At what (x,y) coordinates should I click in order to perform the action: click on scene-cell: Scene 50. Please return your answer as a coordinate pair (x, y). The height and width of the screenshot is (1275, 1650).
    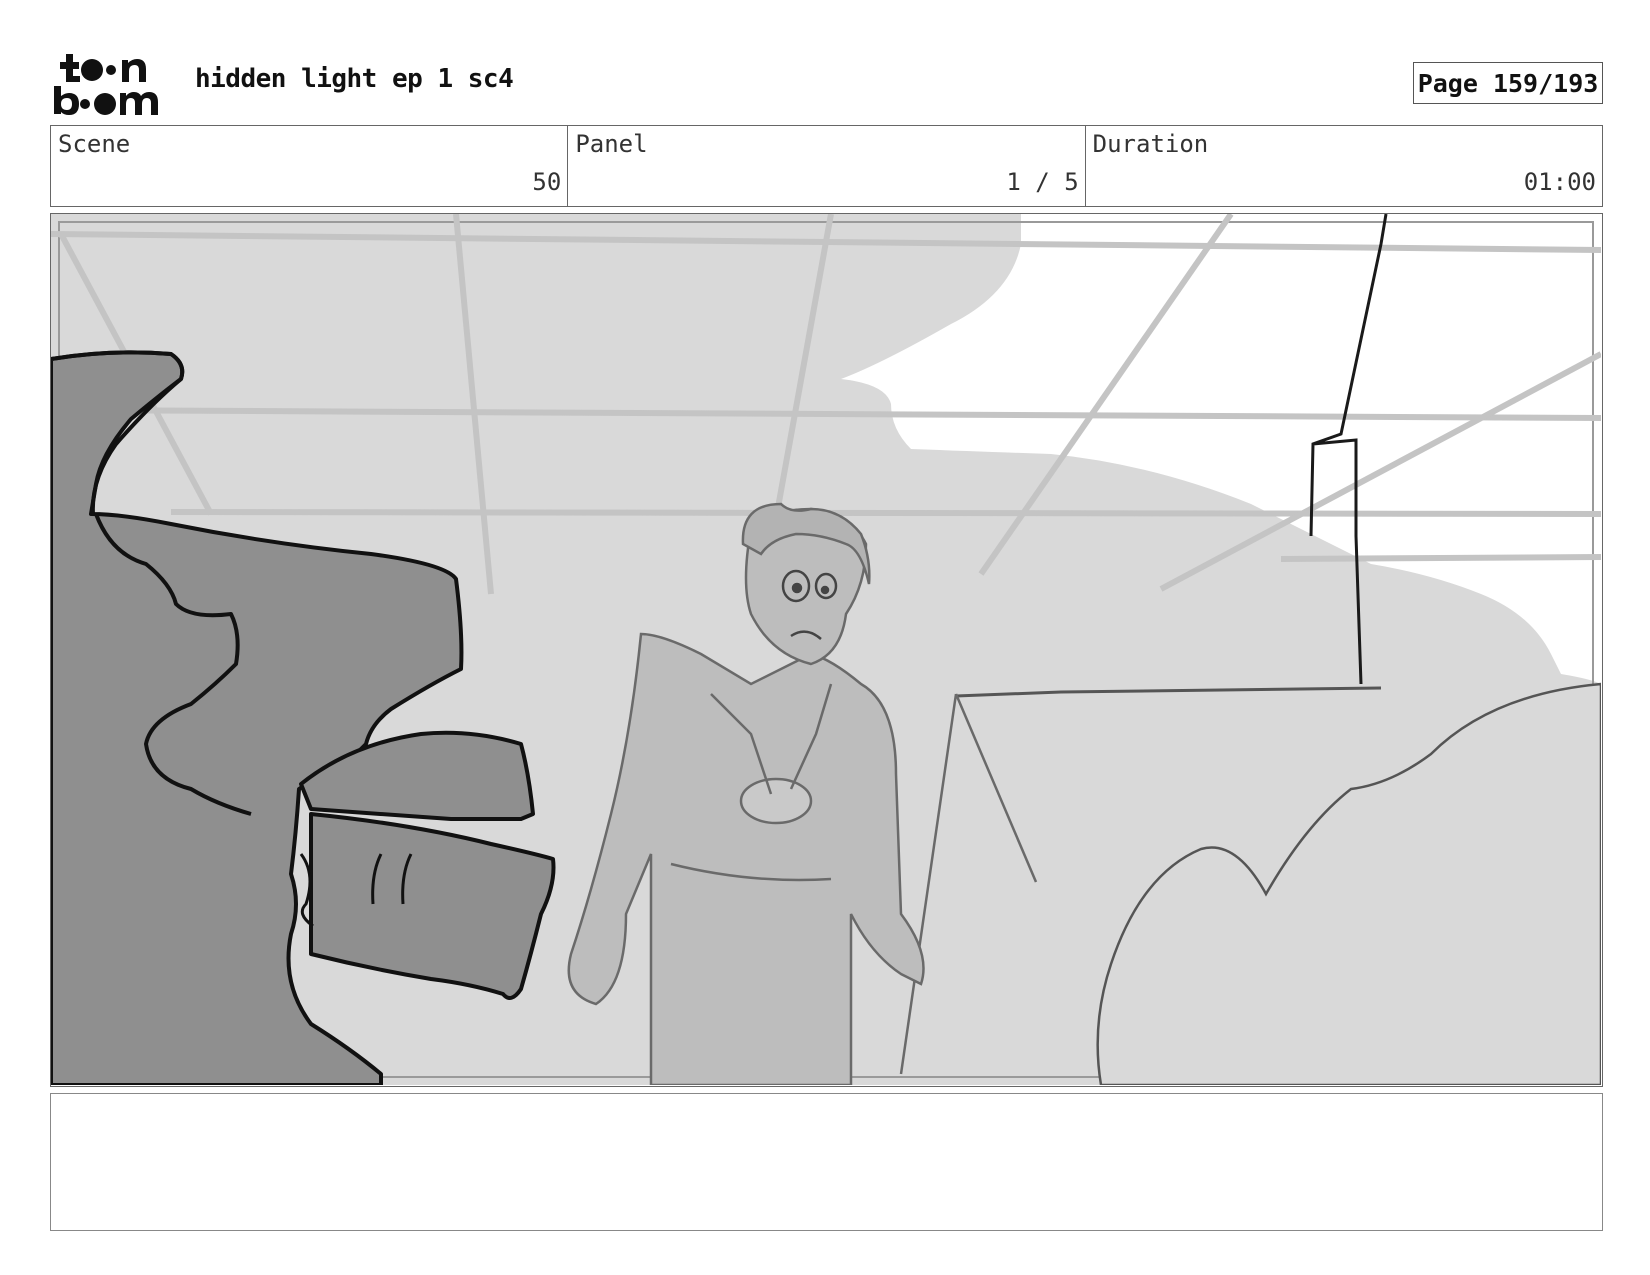
    Looking at the image, I should click on (310, 166).